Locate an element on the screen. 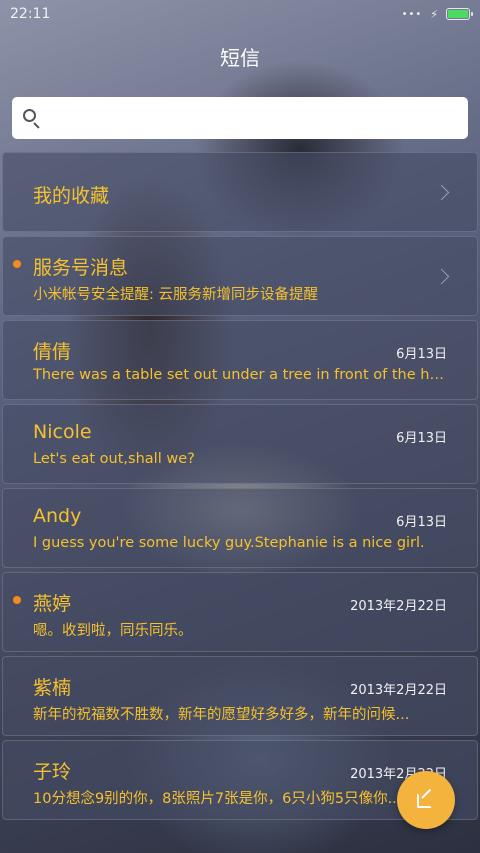  contact-name: 子玲 is located at coordinates (52, 772).